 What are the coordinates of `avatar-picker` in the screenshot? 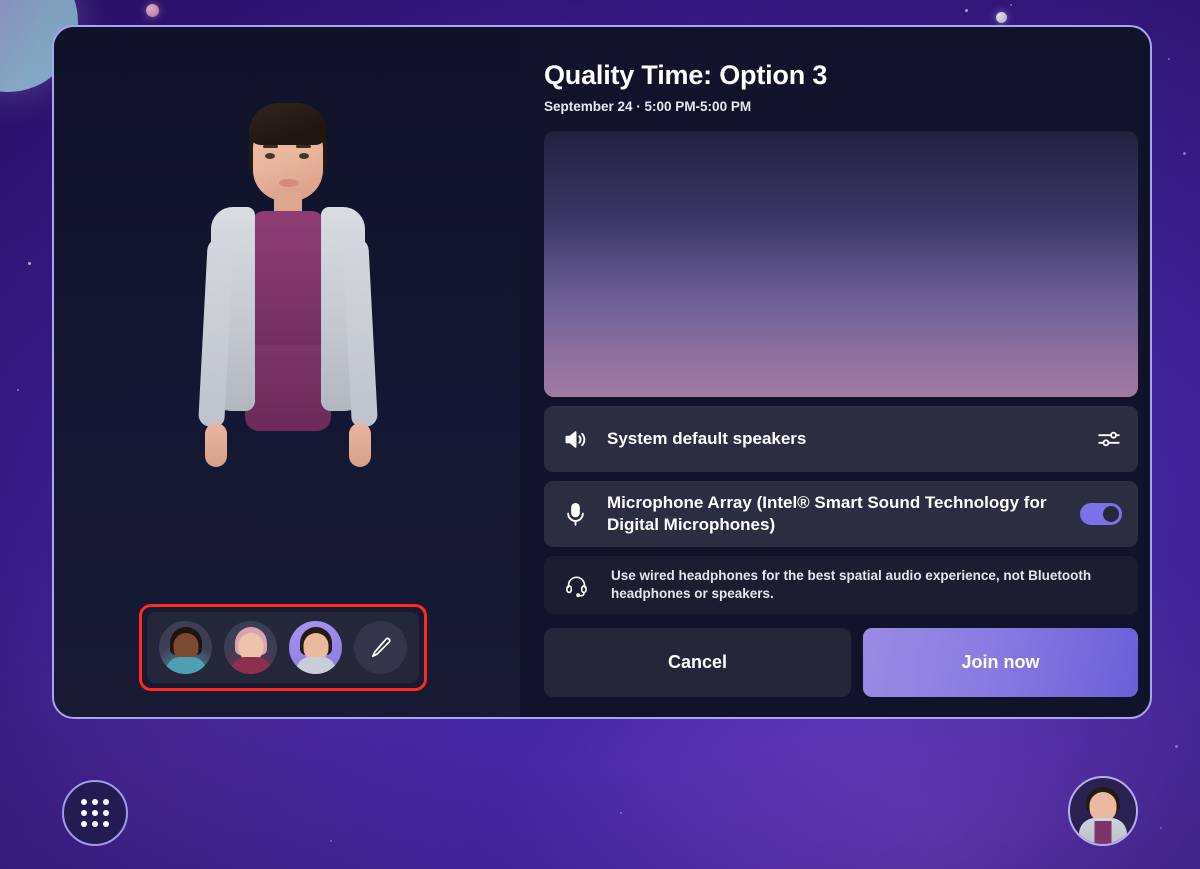 It's located at (283, 647).